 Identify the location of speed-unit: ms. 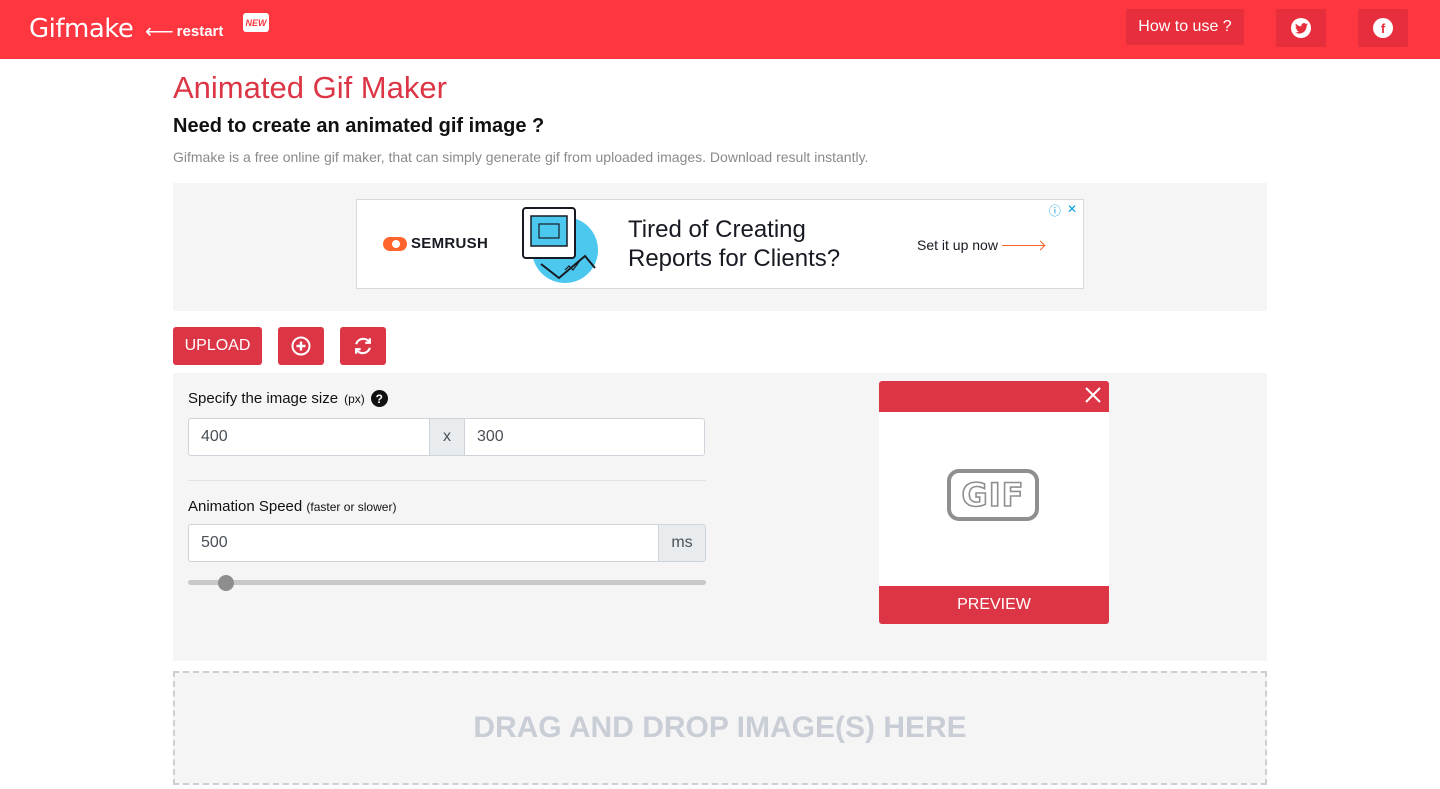
(682, 543).